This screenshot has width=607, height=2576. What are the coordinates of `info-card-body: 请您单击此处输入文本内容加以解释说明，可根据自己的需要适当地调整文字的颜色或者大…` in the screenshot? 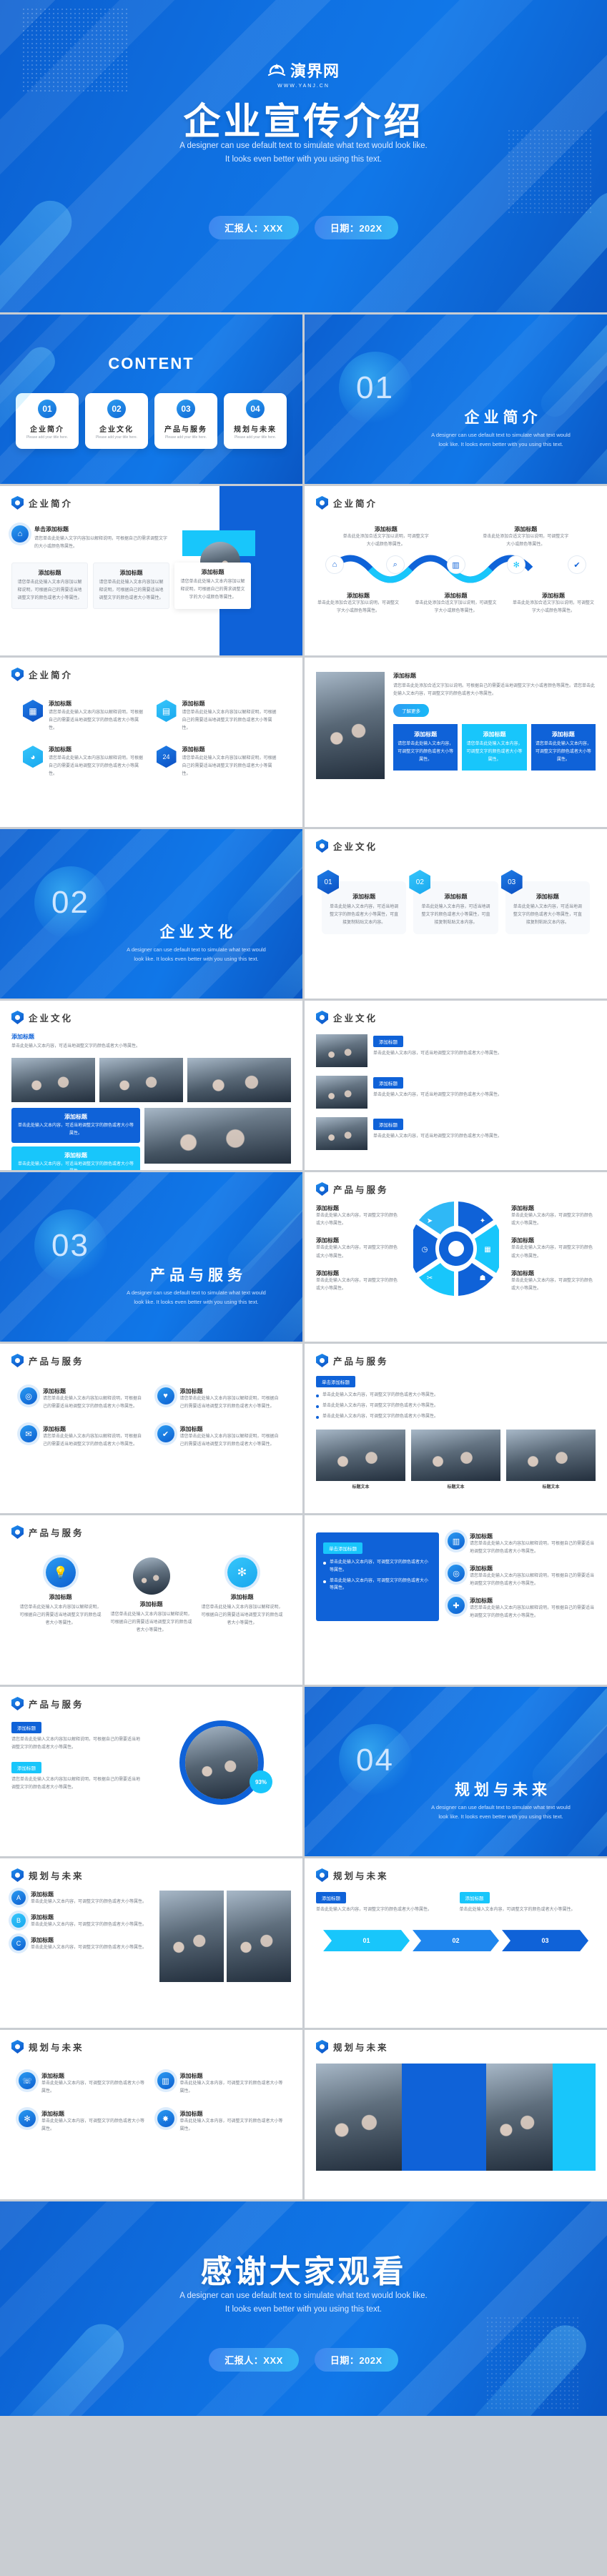 It's located at (49, 591).